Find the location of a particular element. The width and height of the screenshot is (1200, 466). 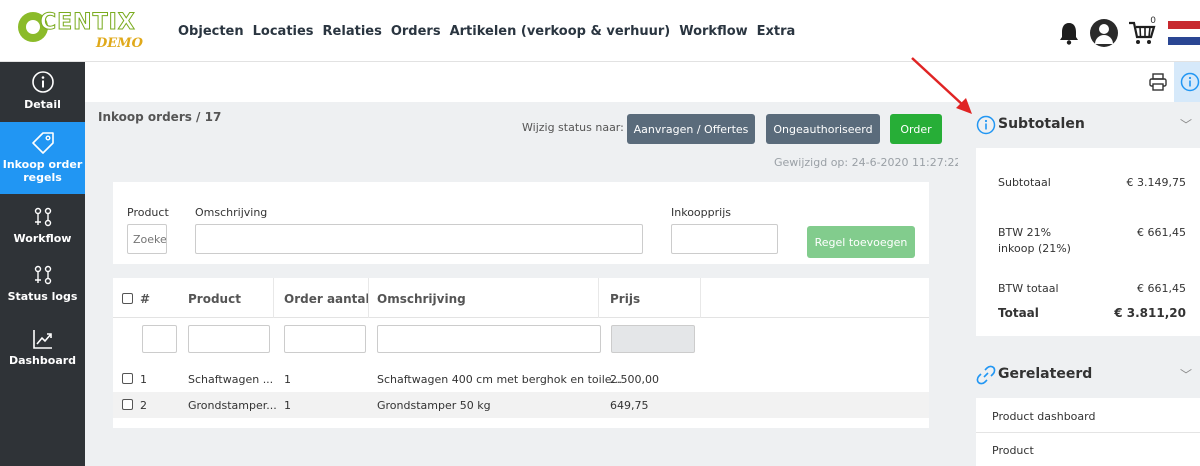

row-price: 2.500,00 is located at coordinates (634, 379).